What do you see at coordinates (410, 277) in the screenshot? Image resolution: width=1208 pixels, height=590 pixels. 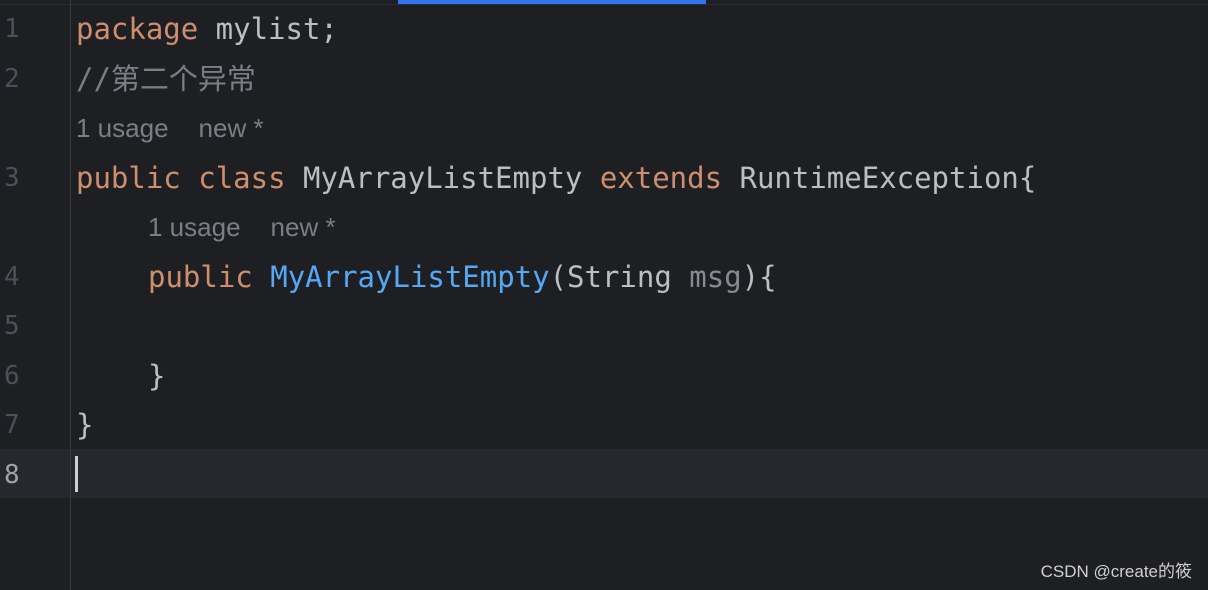 I see `constructor-name: MyArrayListEmpty` at bounding box center [410, 277].